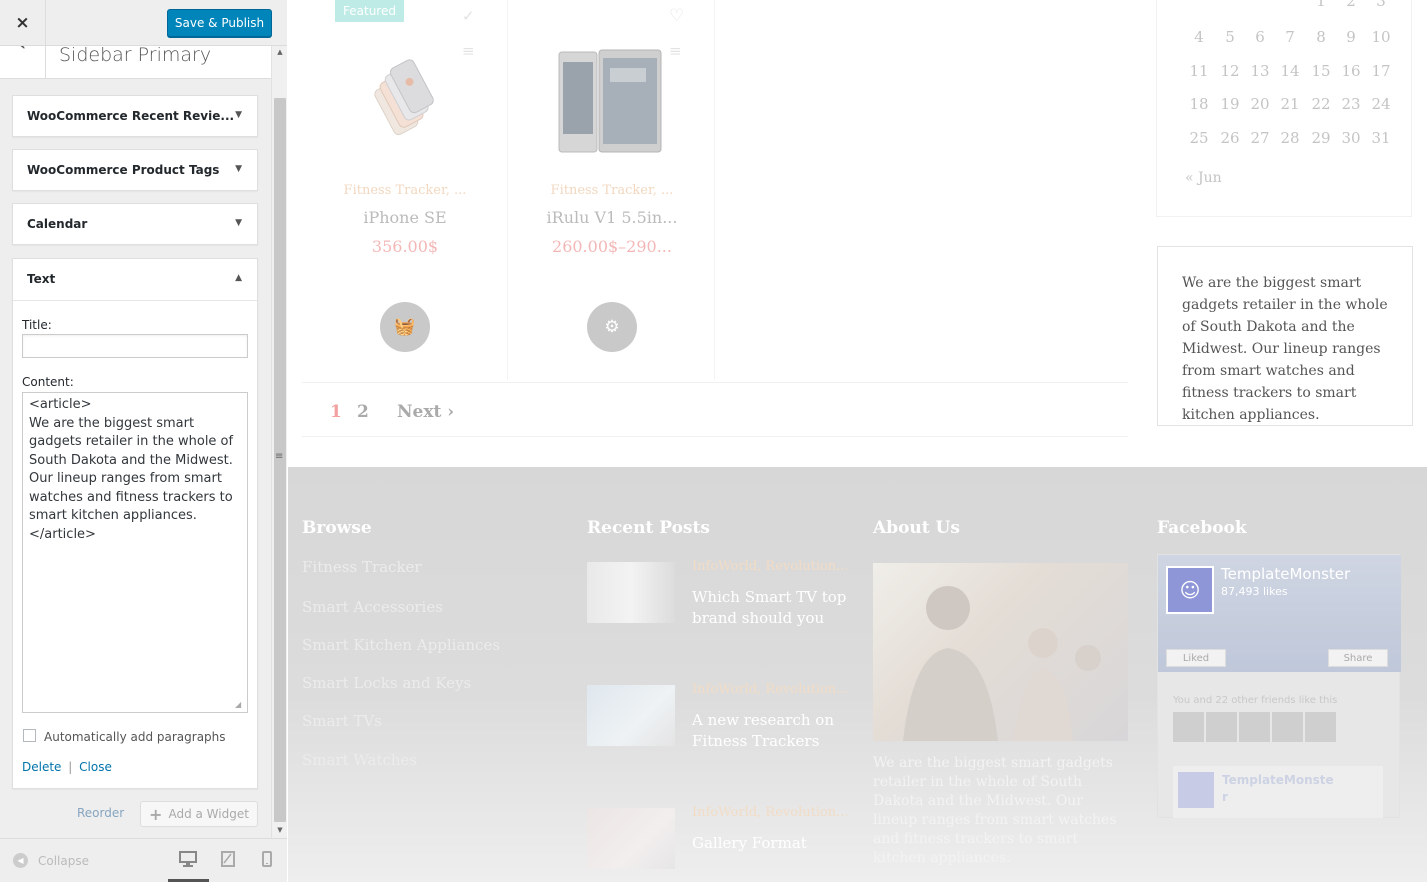 The image size is (1427, 882). I want to click on scroll-down-icon: ▼, so click(280, 830).